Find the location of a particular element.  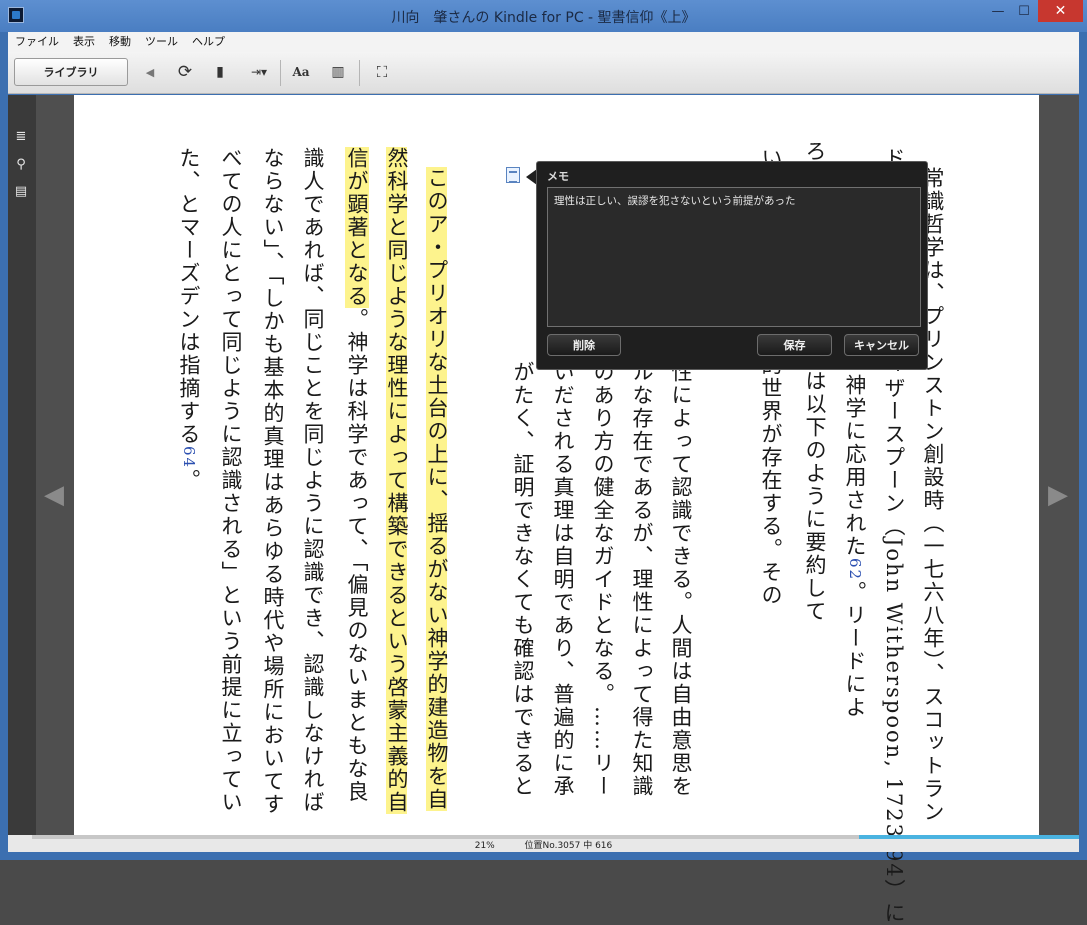

text-segment: 。神学は科学であって、「偏見のないまともな良 is located at coordinates (357, 556).